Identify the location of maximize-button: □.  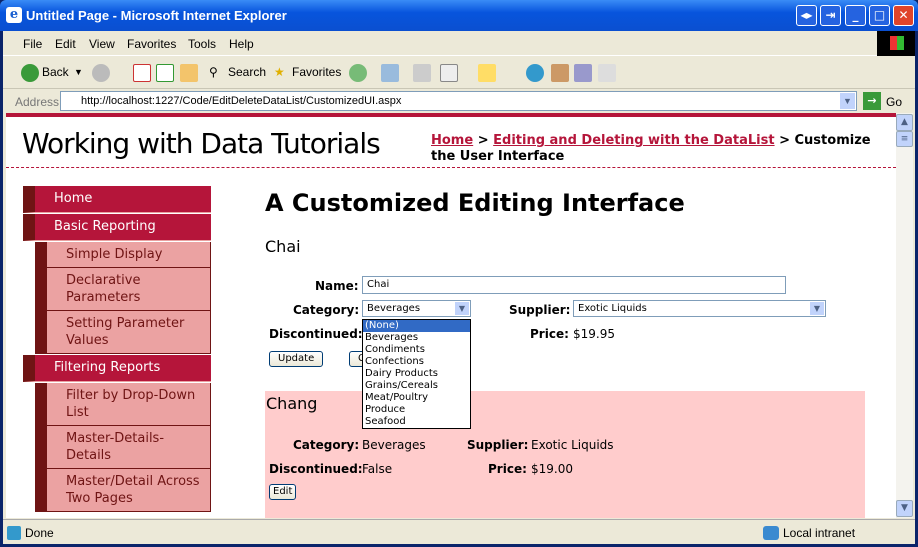
(879, 15).